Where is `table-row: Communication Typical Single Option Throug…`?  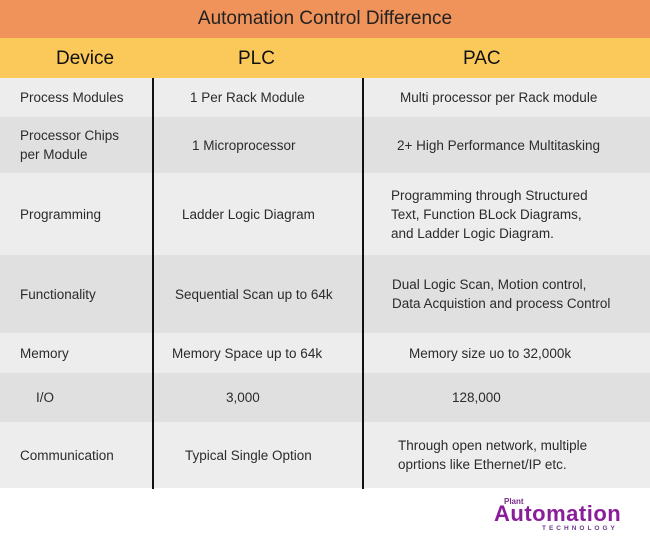 table-row: Communication Typical Single Option Throug… is located at coordinates (325, 455).